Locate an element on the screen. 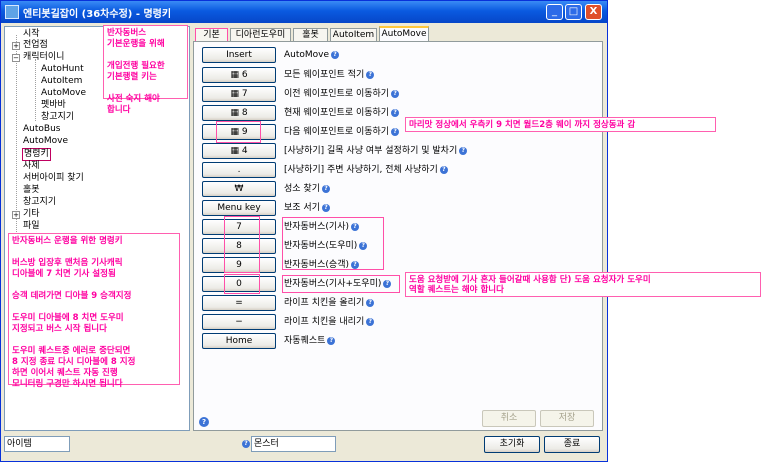 This screenshot has width=764, height=462. close-button: X is located at coordinates (593, 12).